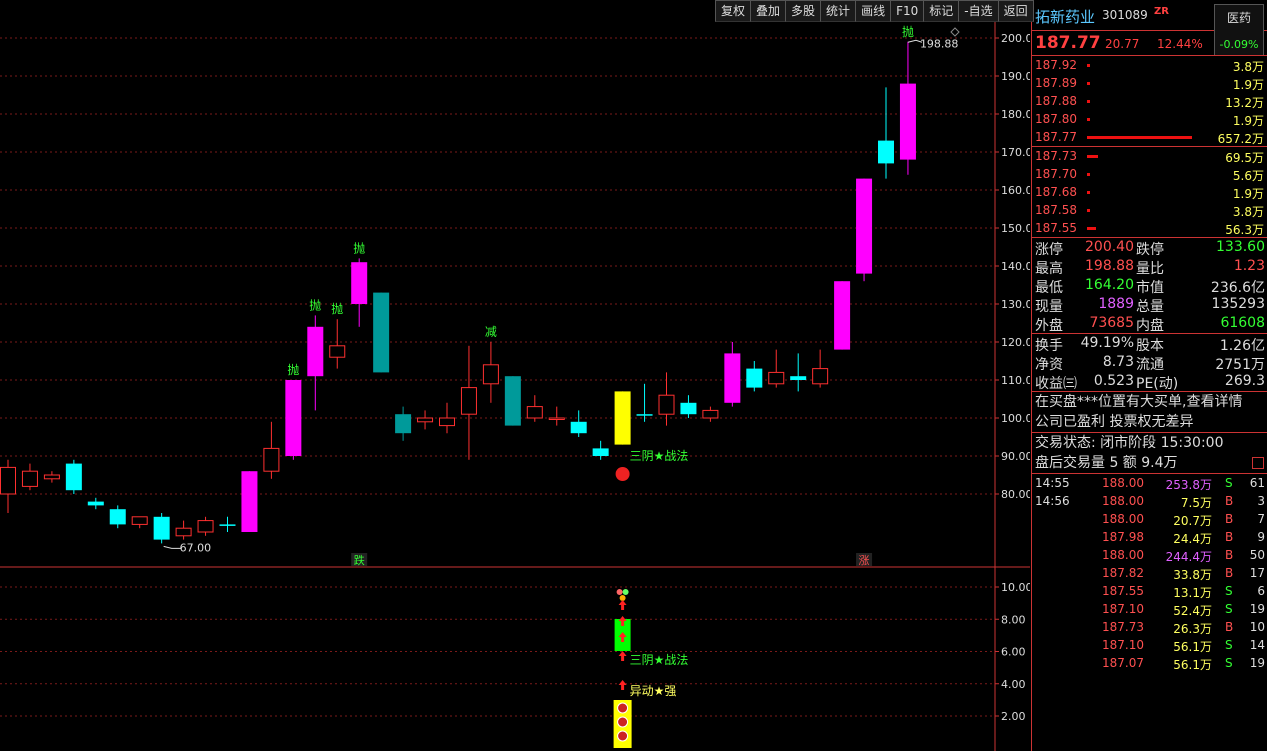 The height and width of the screenshot is (751, 1267). I want to click on toolbar-button-3: 统计, so click(838, 11).